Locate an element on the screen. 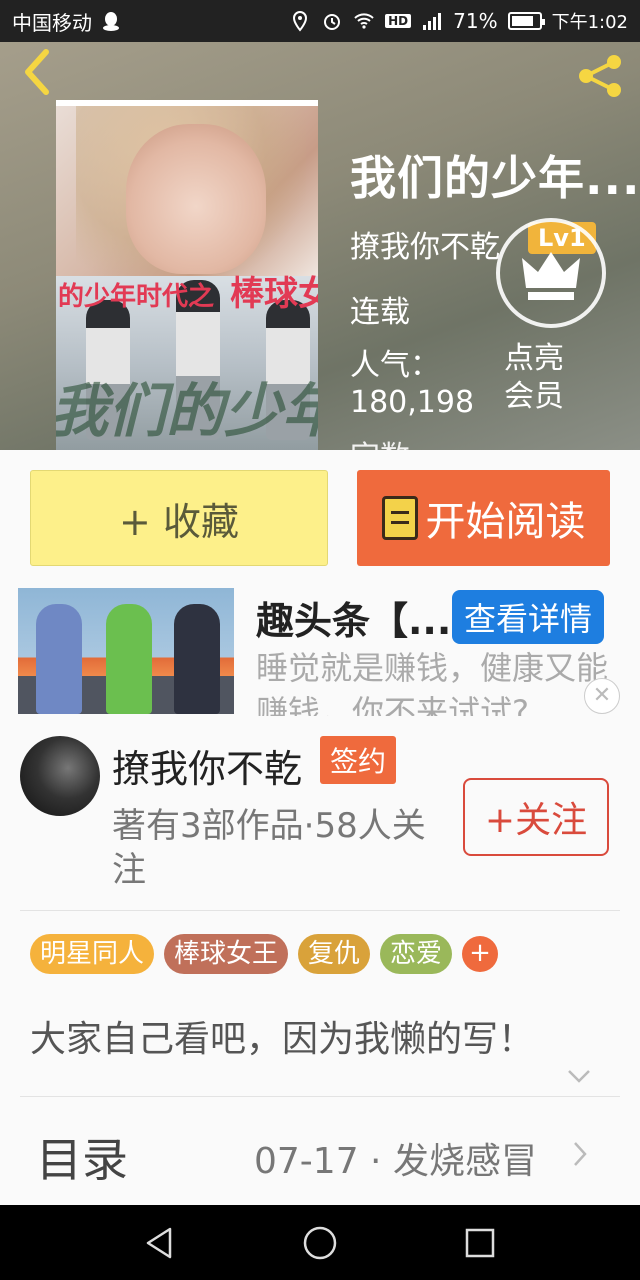 This screenshot has height=1280, width=640. follow-button: +关注 is located at coordinates (536, 817).